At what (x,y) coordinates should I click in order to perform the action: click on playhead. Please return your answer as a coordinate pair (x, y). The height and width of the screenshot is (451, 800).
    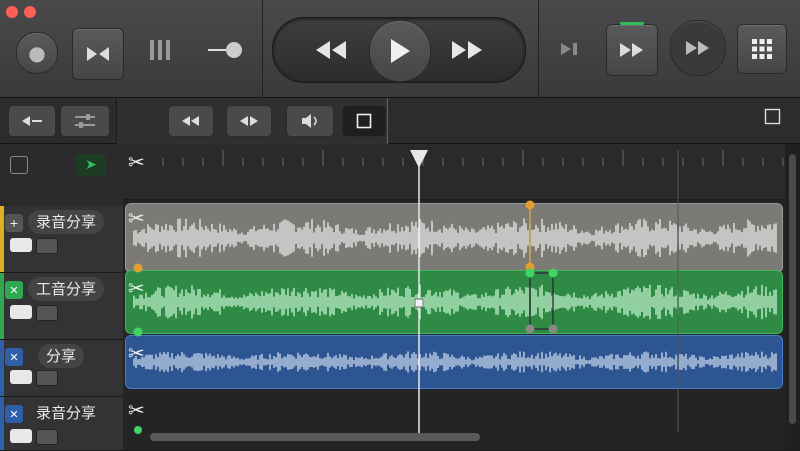
    Looking at the image, I should click on (419, 293).